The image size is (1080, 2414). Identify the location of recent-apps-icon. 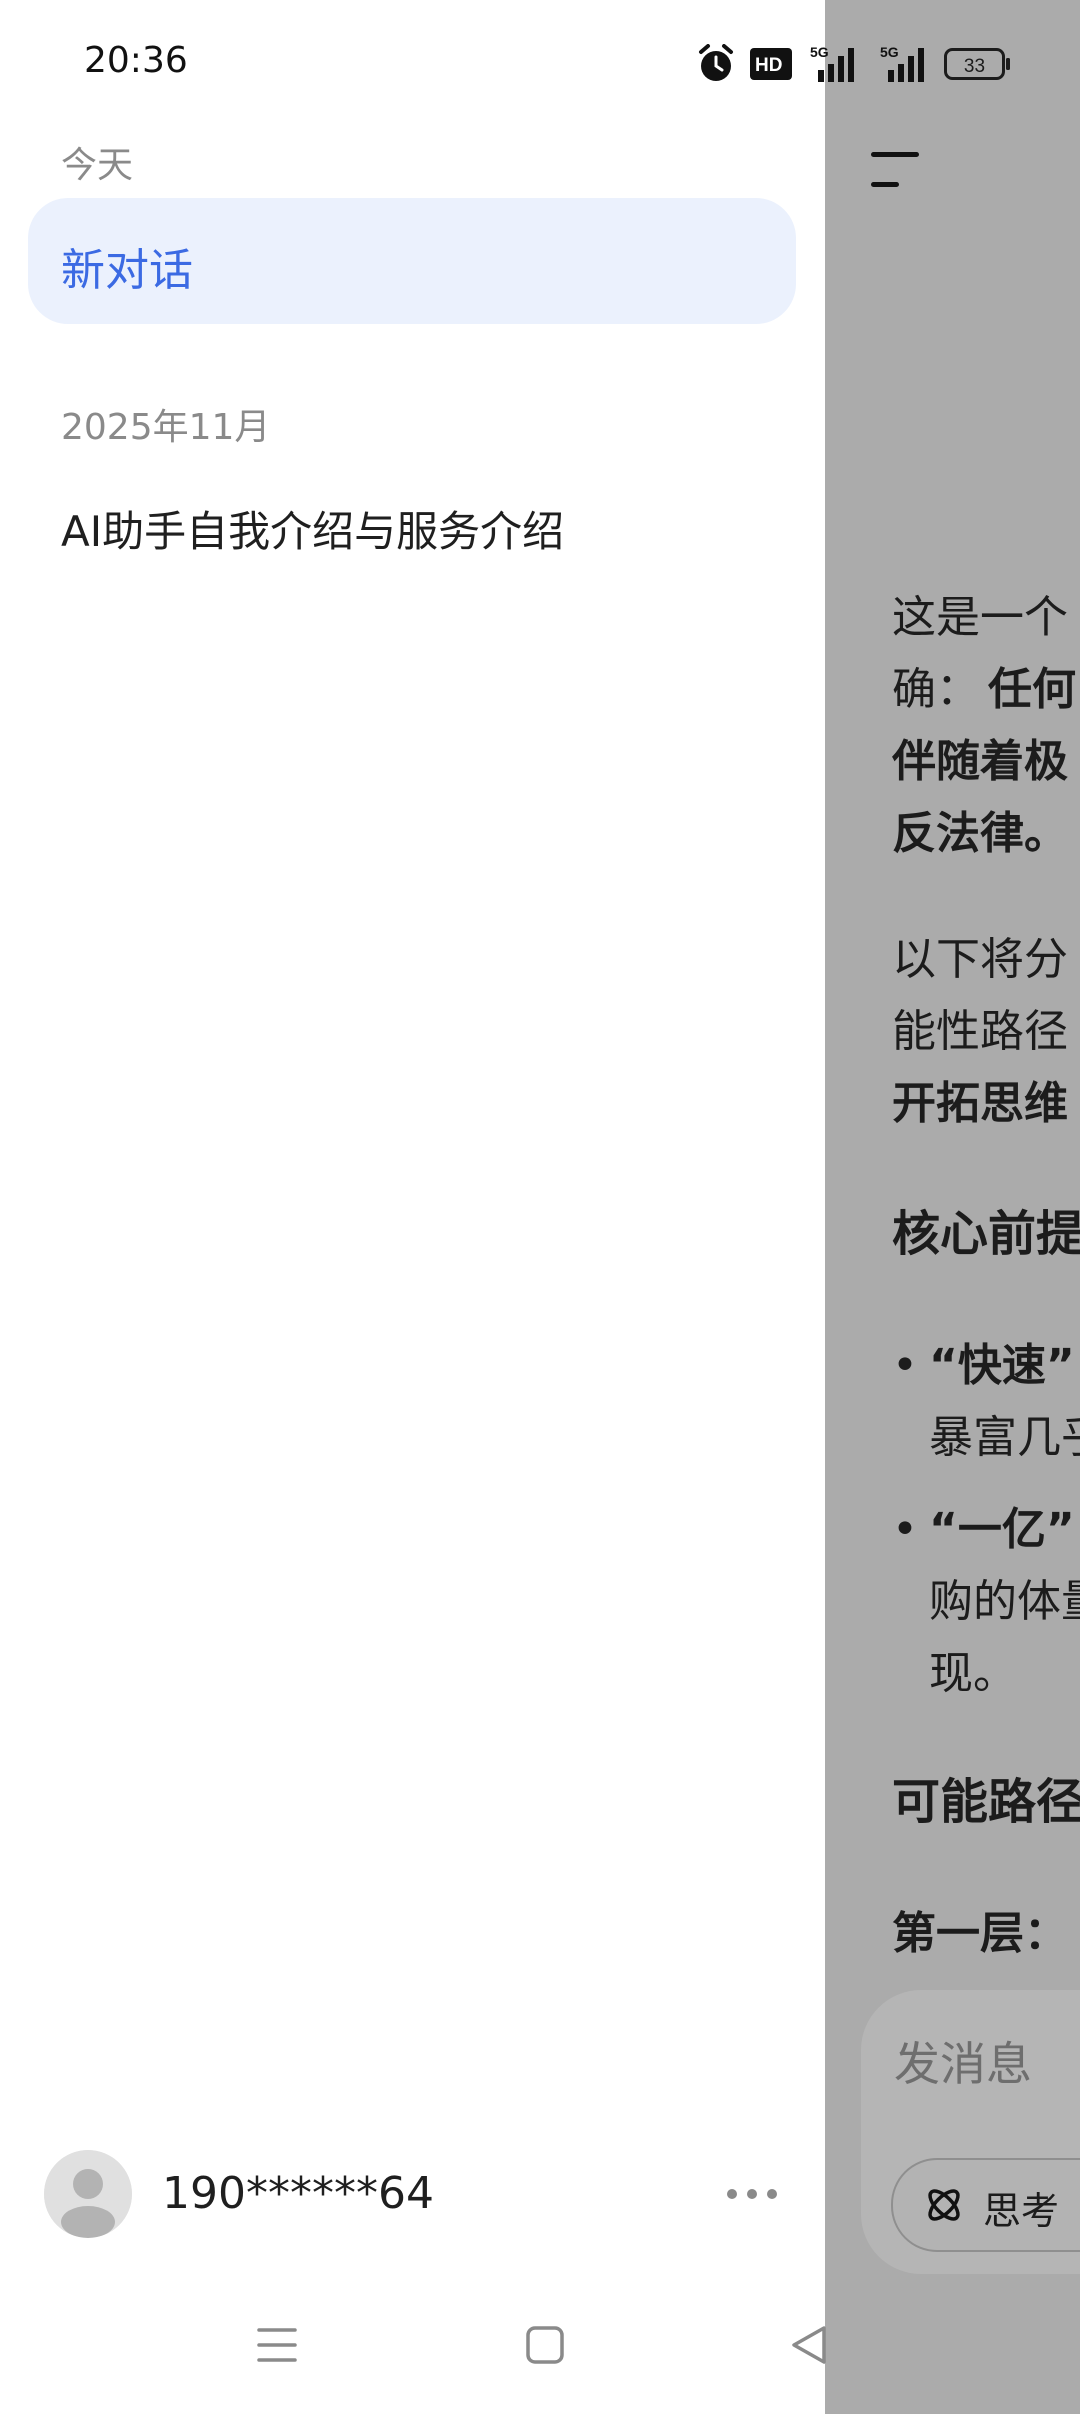
(277, 2345).